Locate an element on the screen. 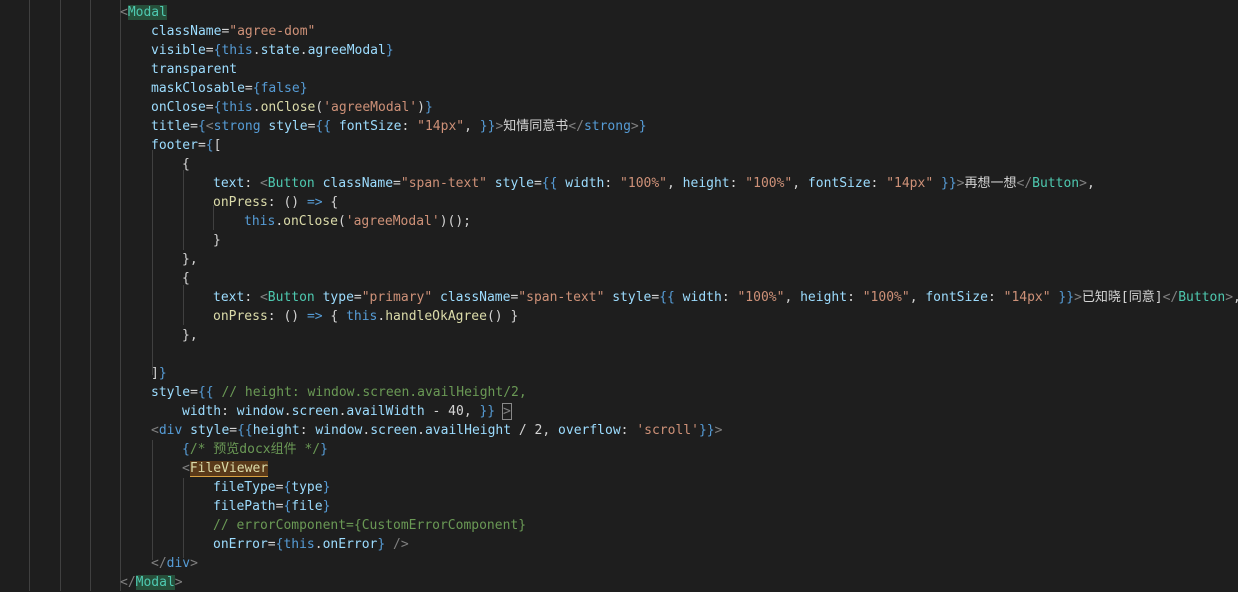  code-token: strong is located at coordinates (237, 126).